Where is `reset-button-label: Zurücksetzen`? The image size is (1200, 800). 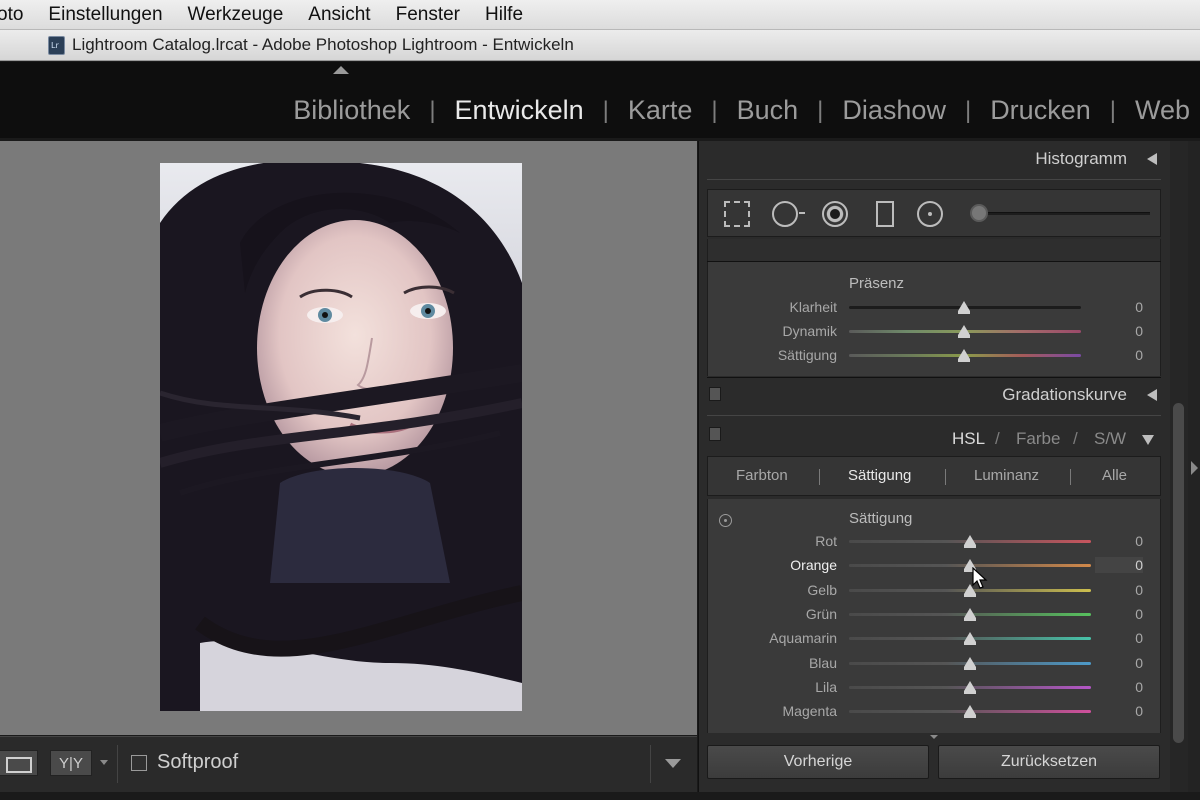 reset-button-label: Zurücksetzen is located at coordinates (1049, 761).